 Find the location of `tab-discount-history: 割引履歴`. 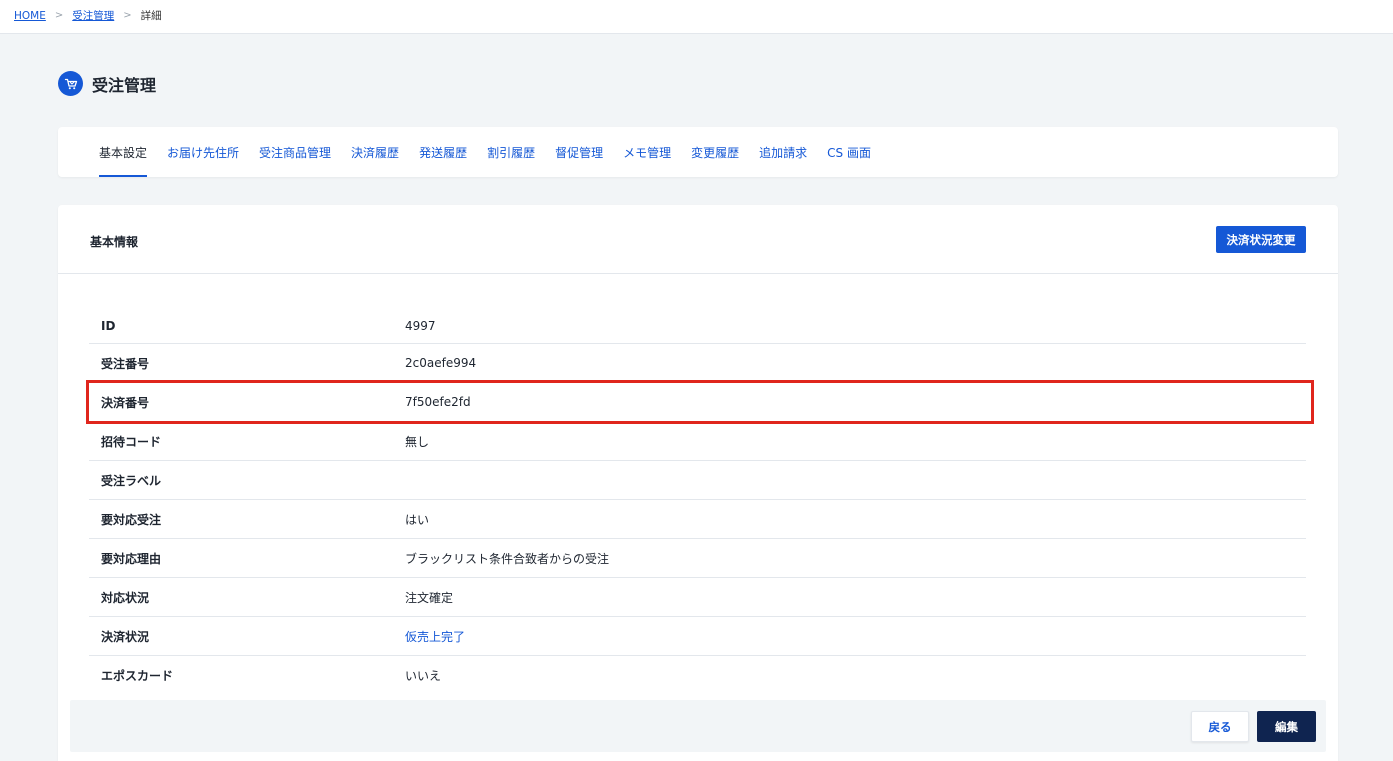

tab-discount-history: 割引履歴 is located at coordinates (511, 152).